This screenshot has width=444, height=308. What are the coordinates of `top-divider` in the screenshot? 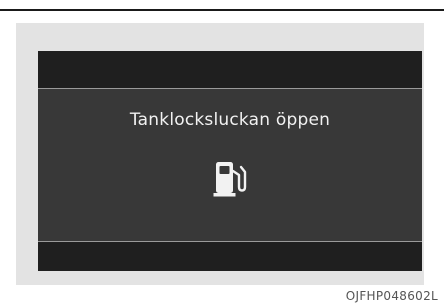 It's located at (222, 10).